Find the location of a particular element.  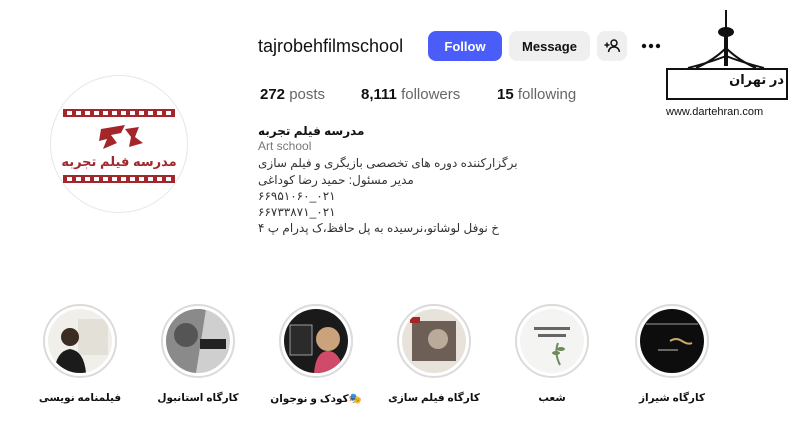

highlight-item: شعب is located at coordinates (552, 354).